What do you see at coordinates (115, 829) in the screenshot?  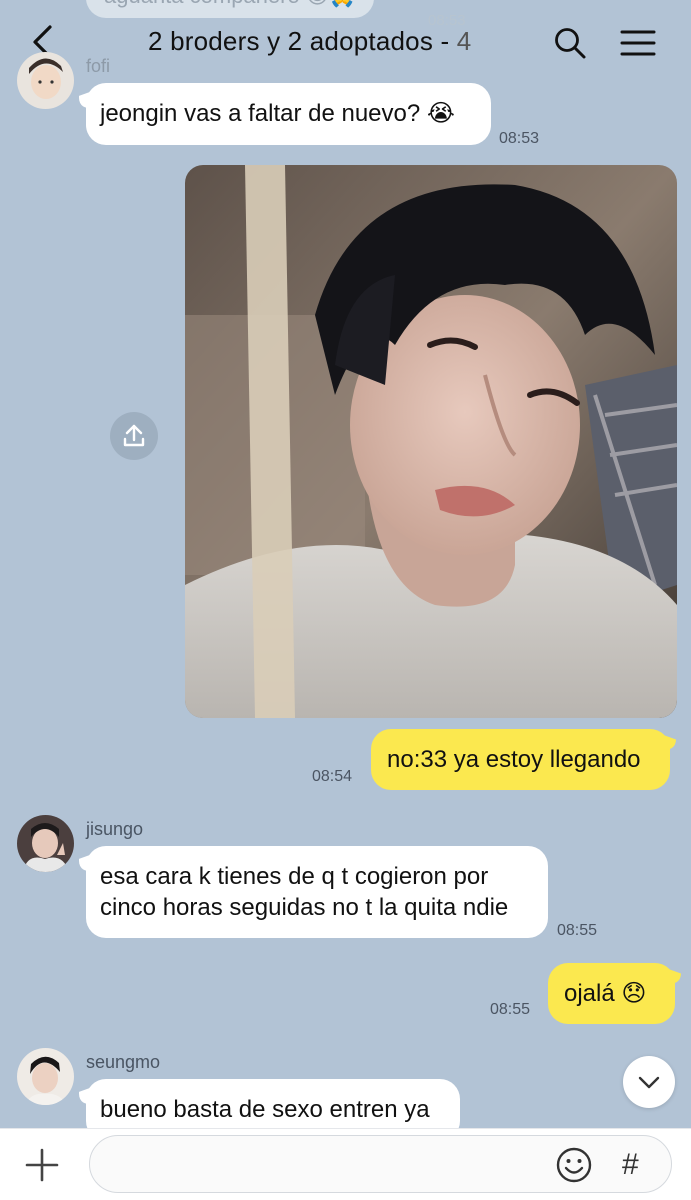 I see `sender-name-jisungo: jisungo` at bounding box center [115, 829].